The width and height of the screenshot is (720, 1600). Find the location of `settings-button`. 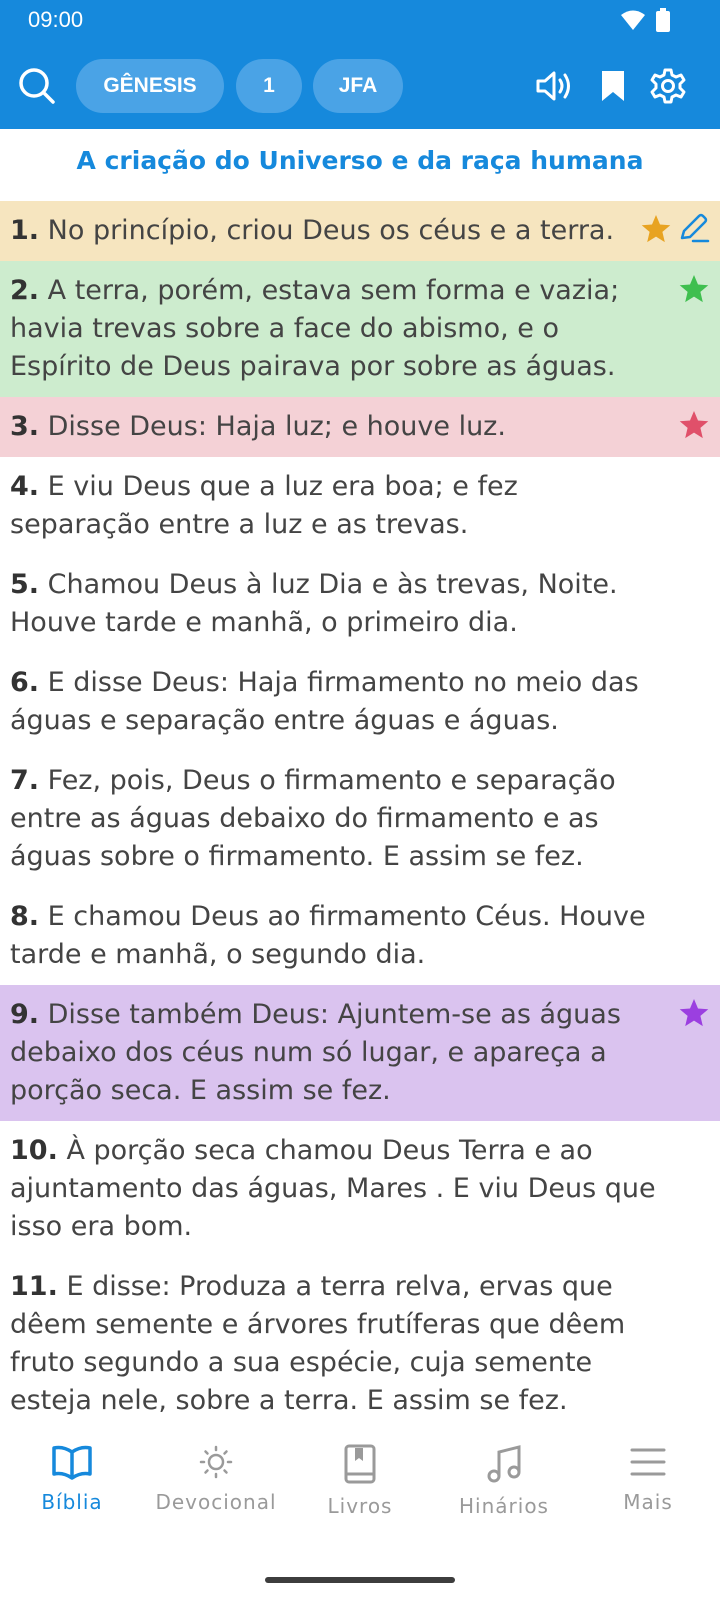

settings-button is located at coordinates (668, 86).